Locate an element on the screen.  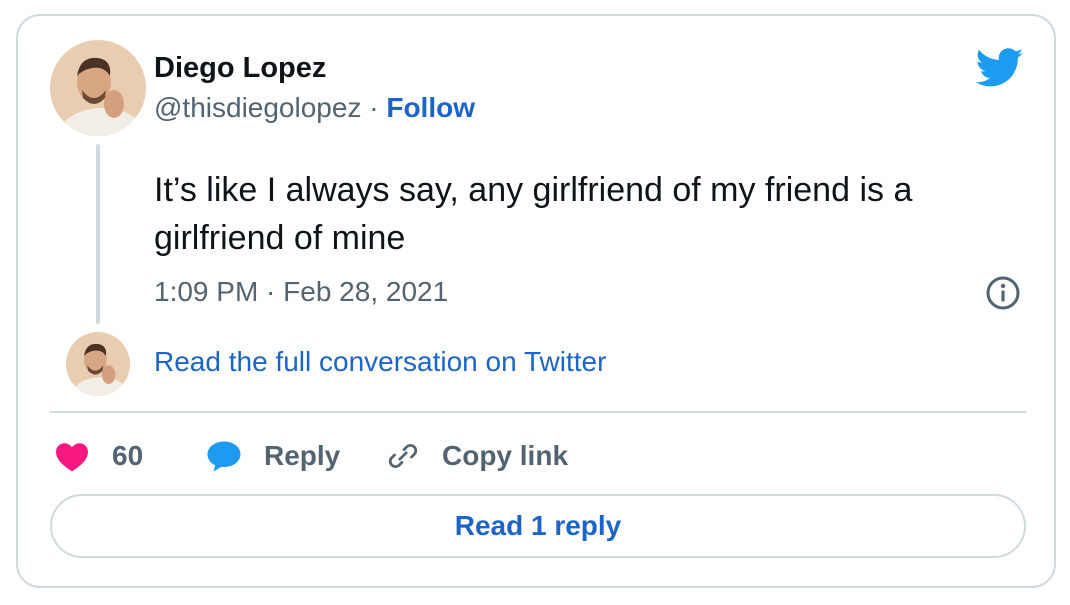
thread-line is located at coordinates (98, 234).